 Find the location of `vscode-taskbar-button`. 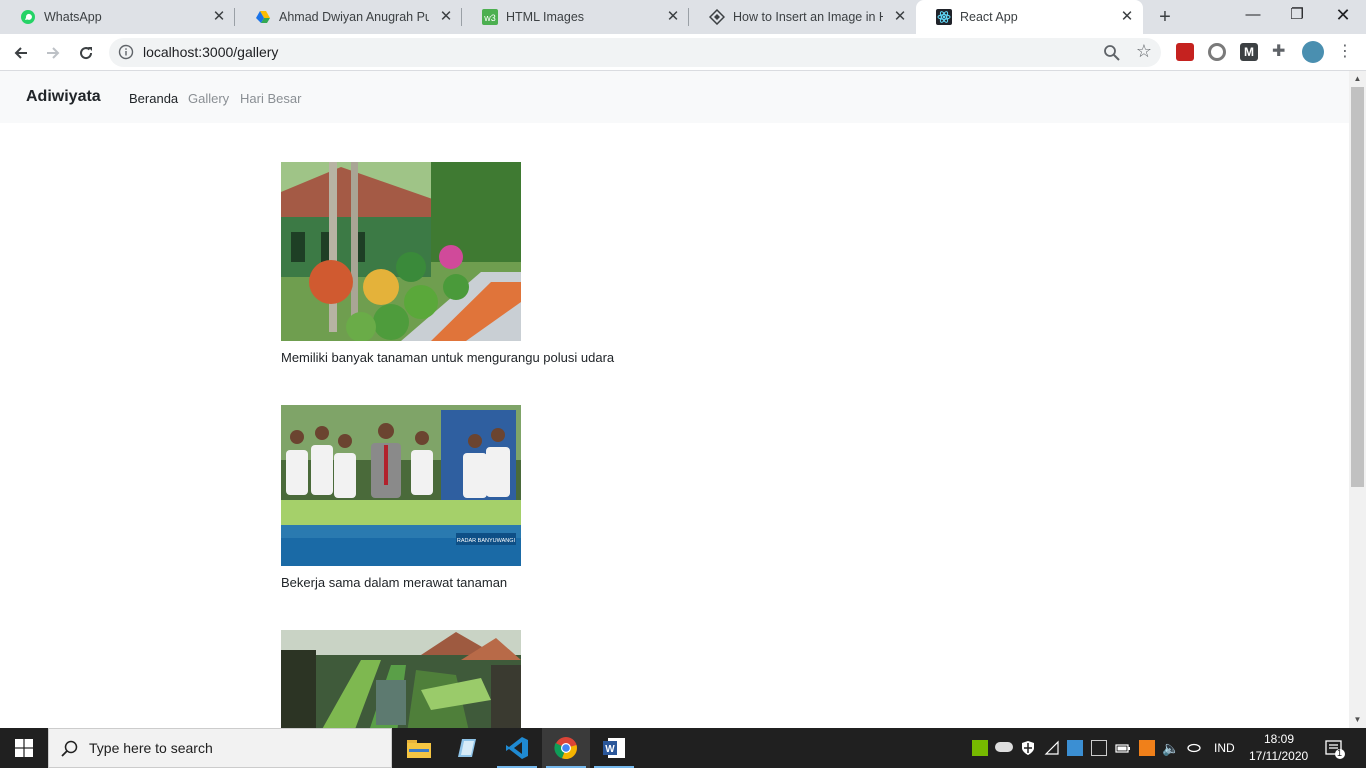

vscode-taskbar-button is located at coordinates (517, 748).